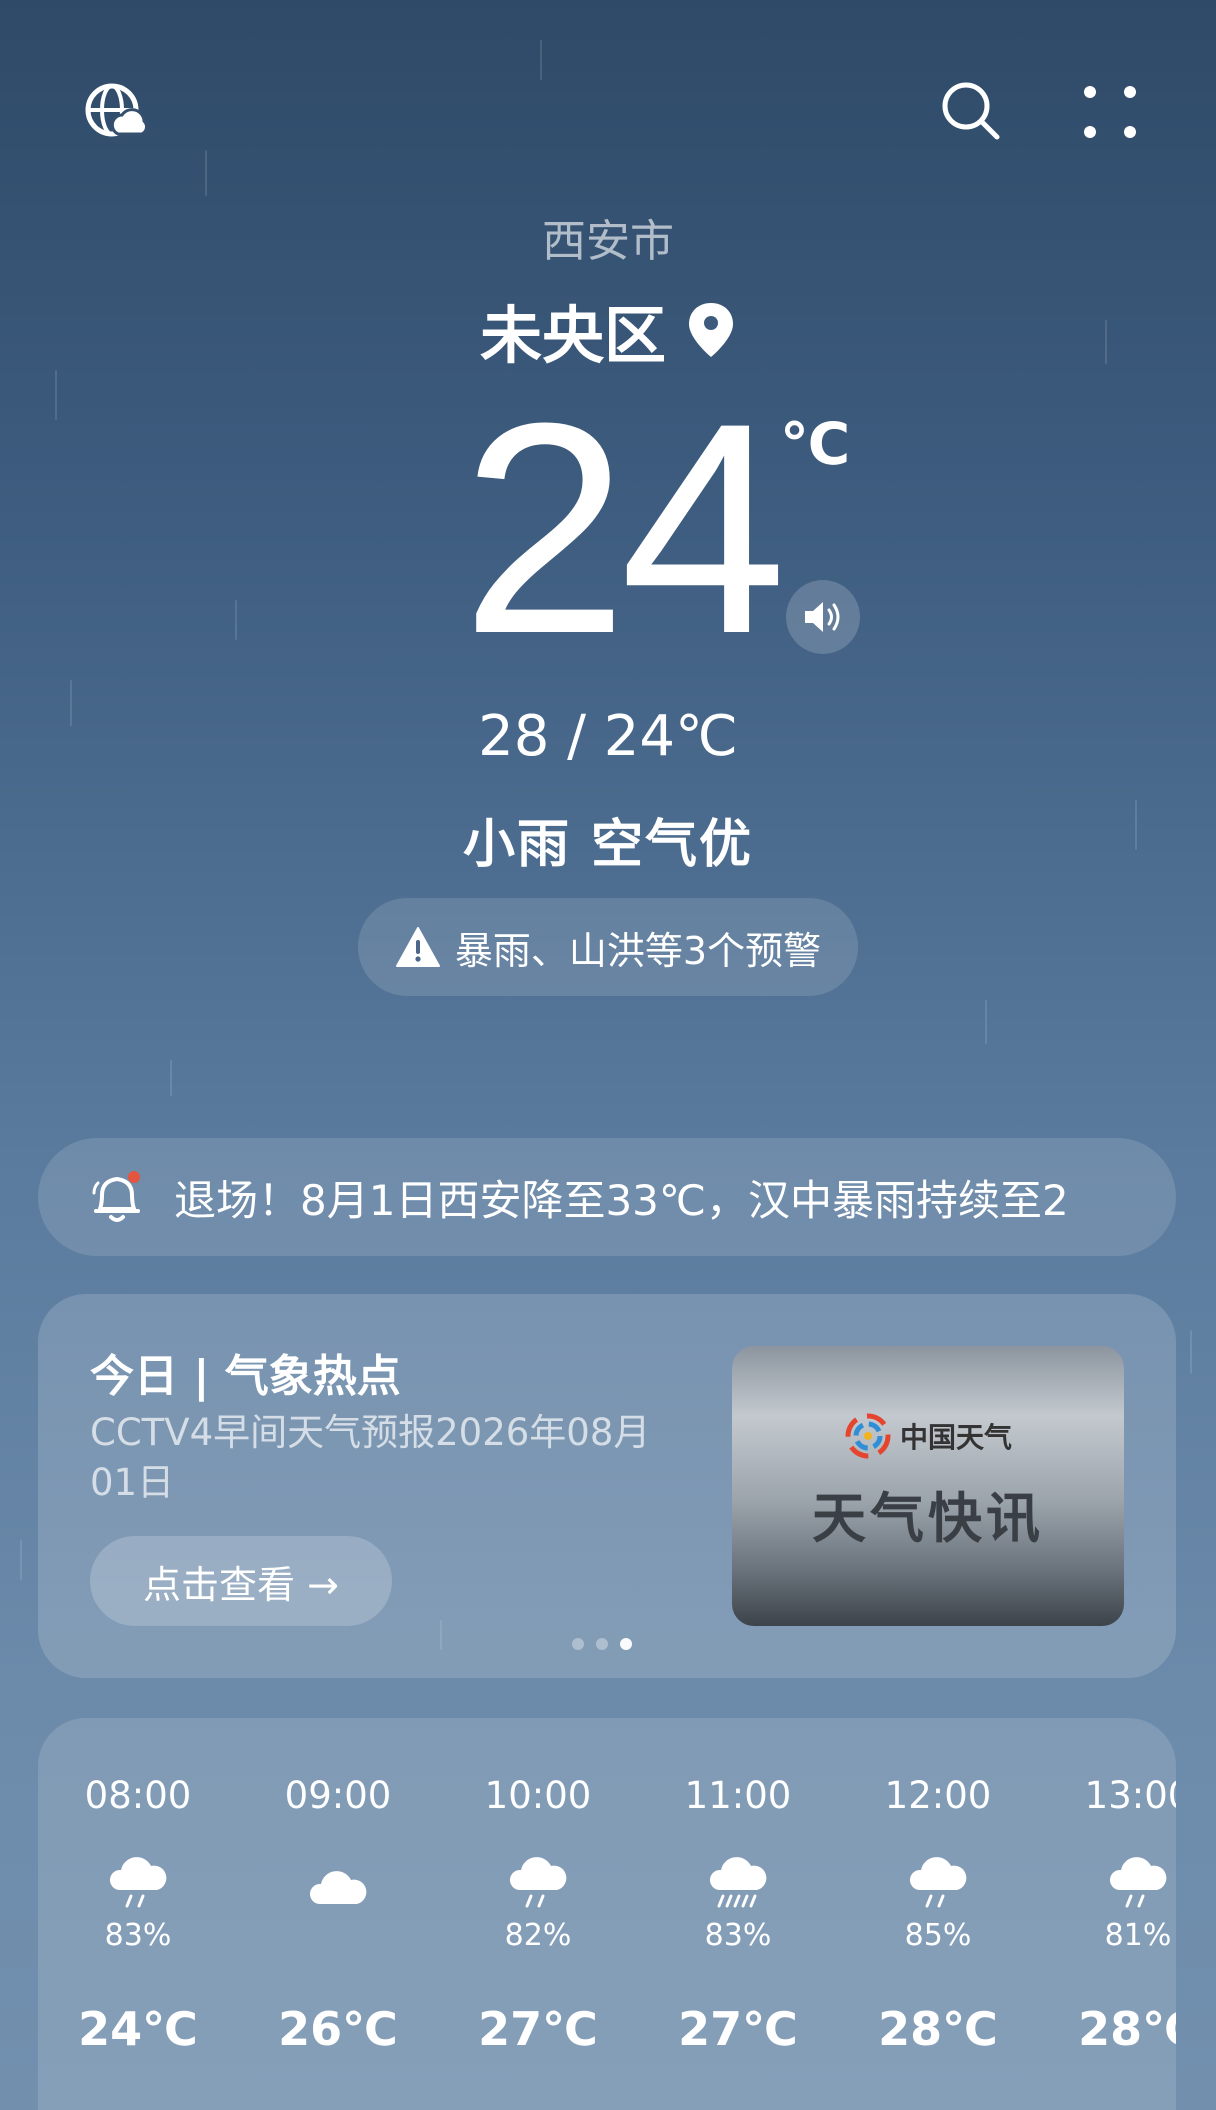  Describe the element at coordinates (338, 1795) in the screenshot. I see `hour-time: 09:00` at that location.